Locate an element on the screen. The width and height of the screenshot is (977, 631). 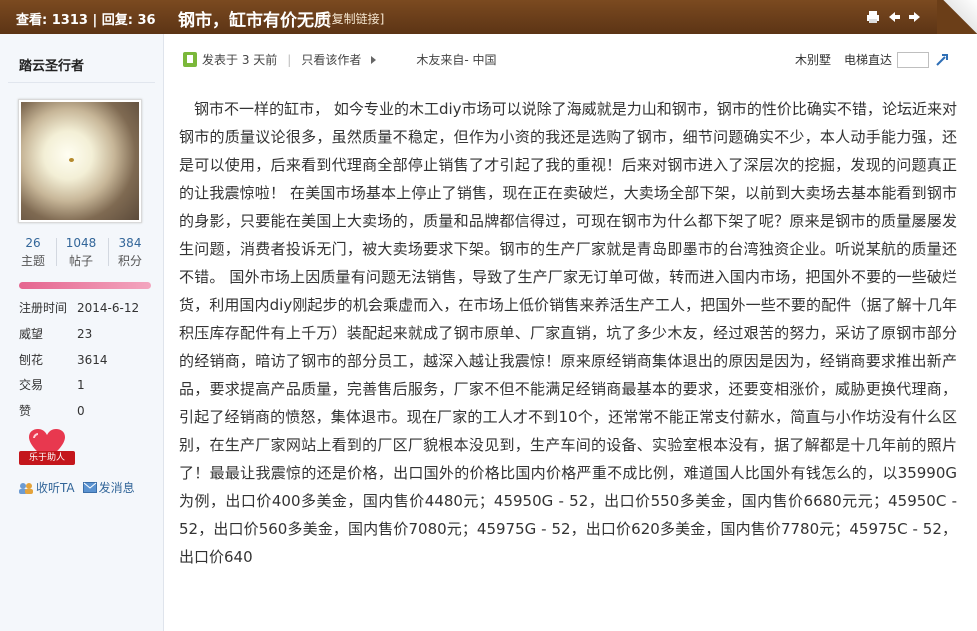
floor-label: 木别墅 is located at coordinates (813, 60).